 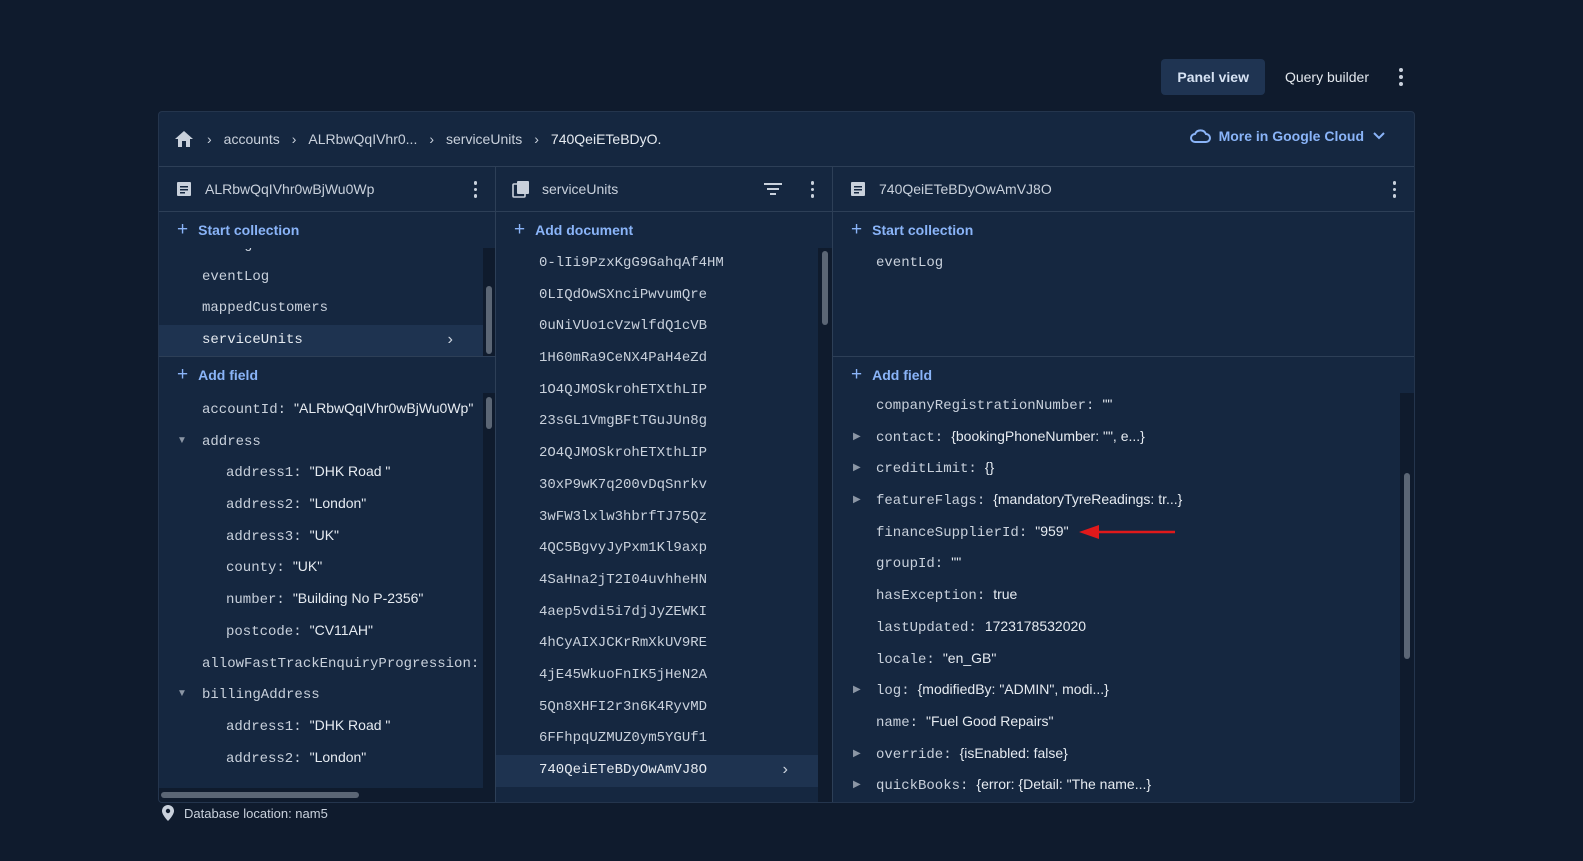 What do you see at coordinates (321, 536) in the screenshot?
I see `field-row: address3: "UK"` at bounding box center [321, 536].